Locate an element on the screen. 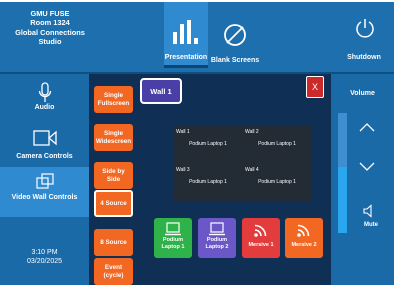  volume-down-icon is located at coordinates (367, 167).